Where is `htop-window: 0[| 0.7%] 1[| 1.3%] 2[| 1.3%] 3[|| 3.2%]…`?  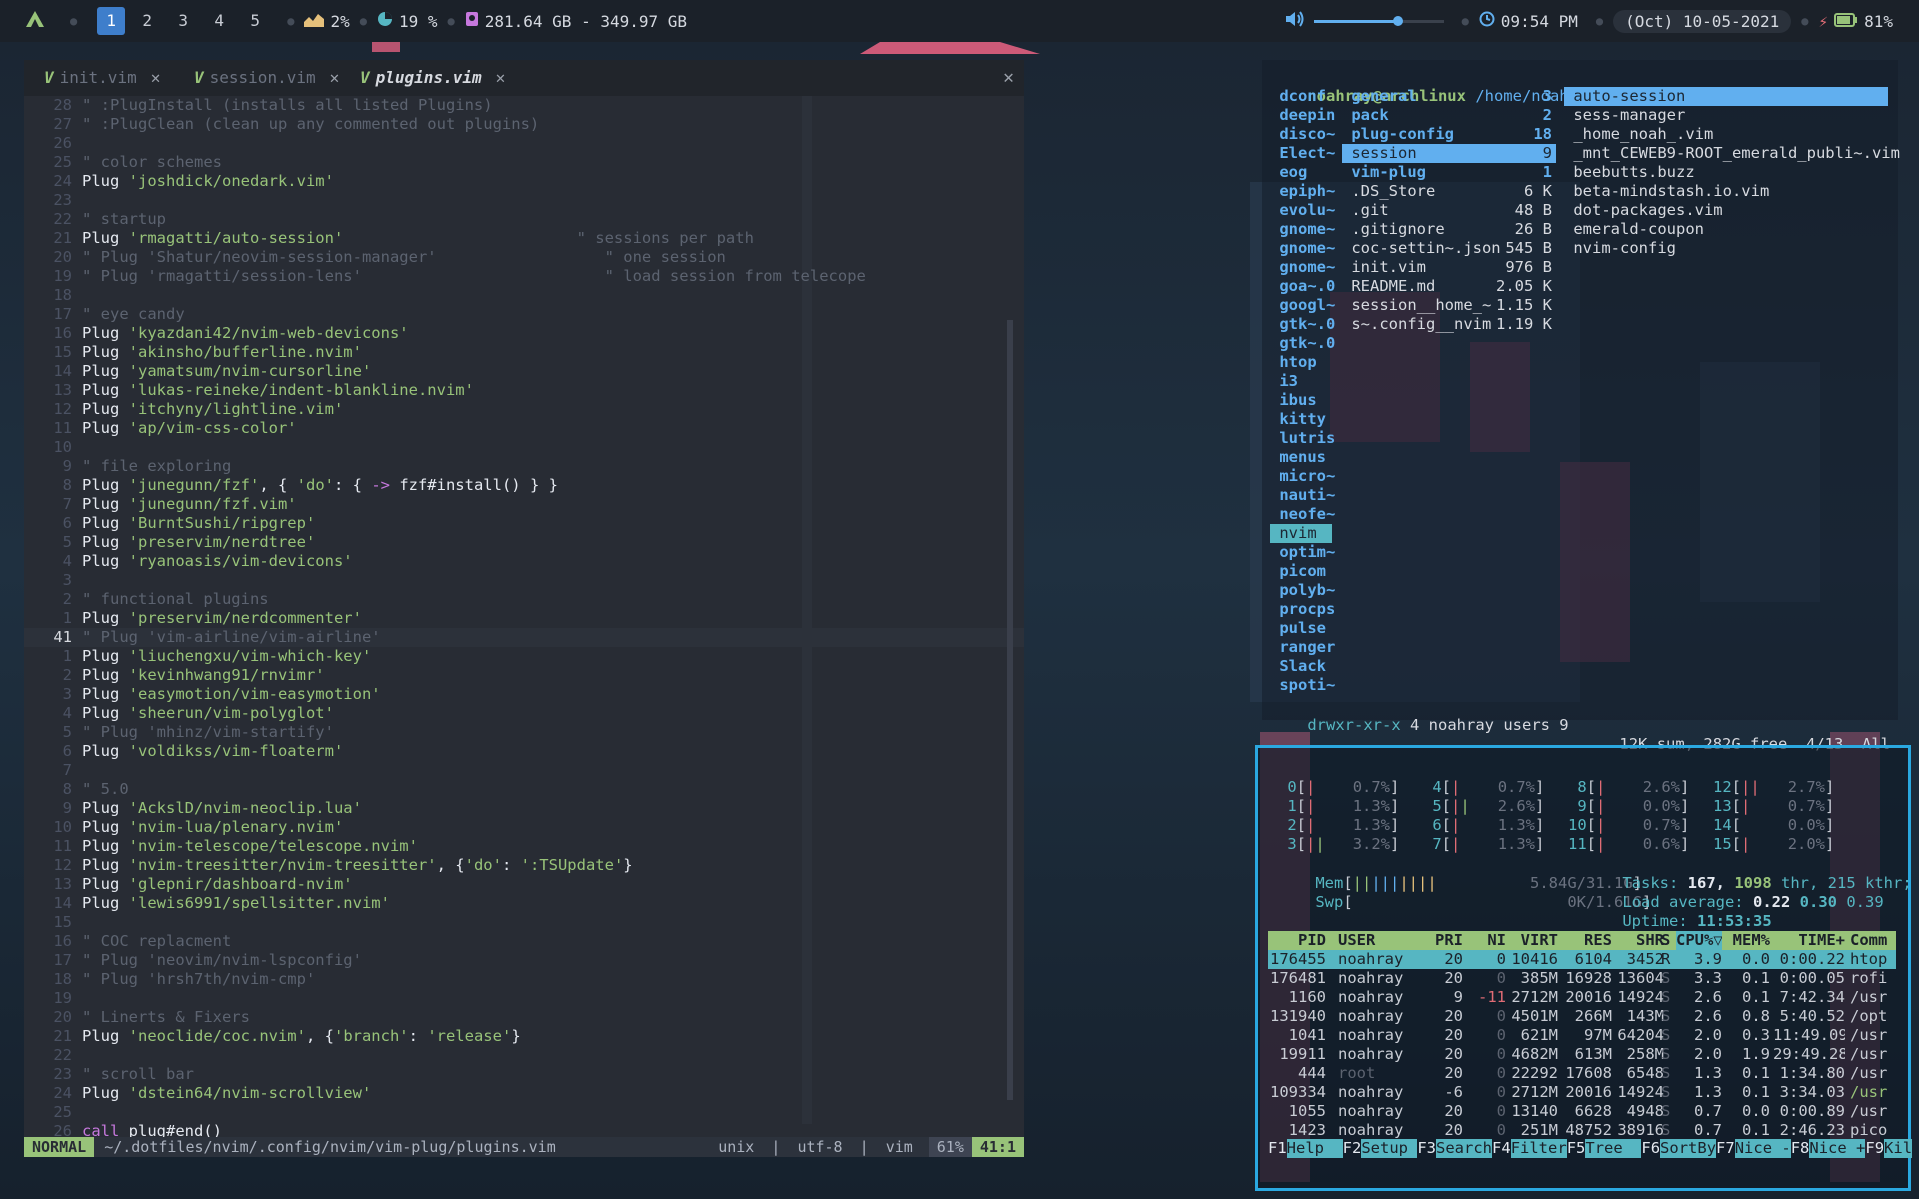 htop-window: 0[| 0.7%] 1[| 1.3%] 2[| 1.3%] 3[|| 3.2%]… is located at coordinates (1584, 968).